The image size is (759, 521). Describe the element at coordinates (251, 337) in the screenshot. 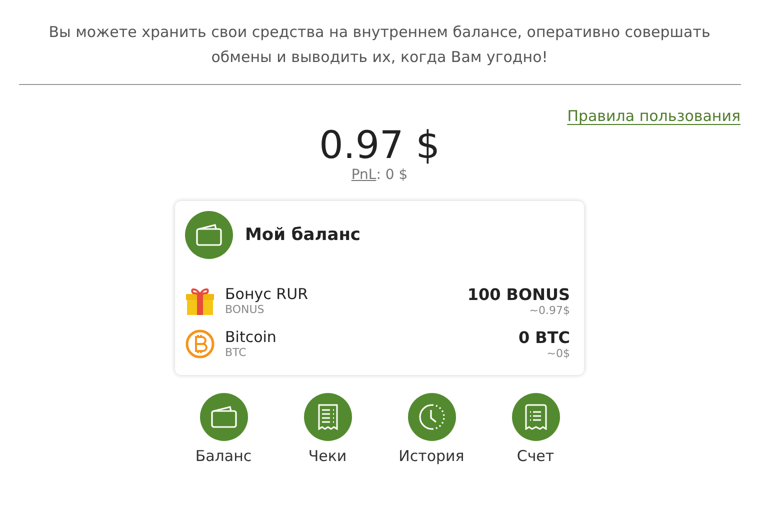

I see `asset-name: Bitcoin` at that location.